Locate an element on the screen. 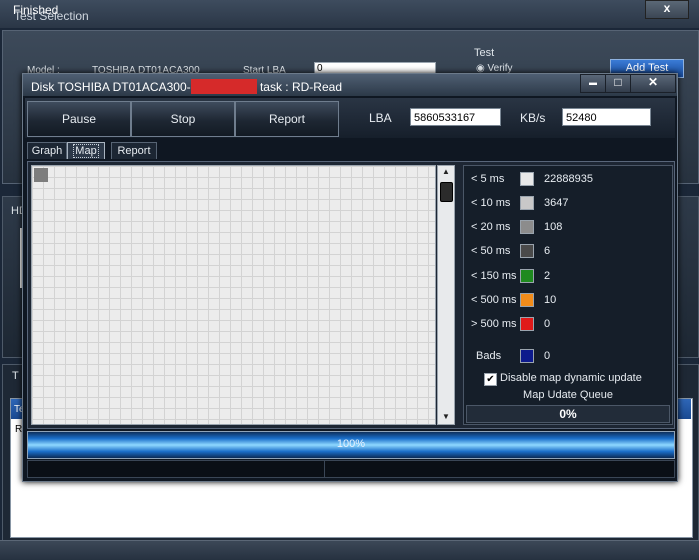  bads-row: Bads 0 is located at coordinates (568, 356).